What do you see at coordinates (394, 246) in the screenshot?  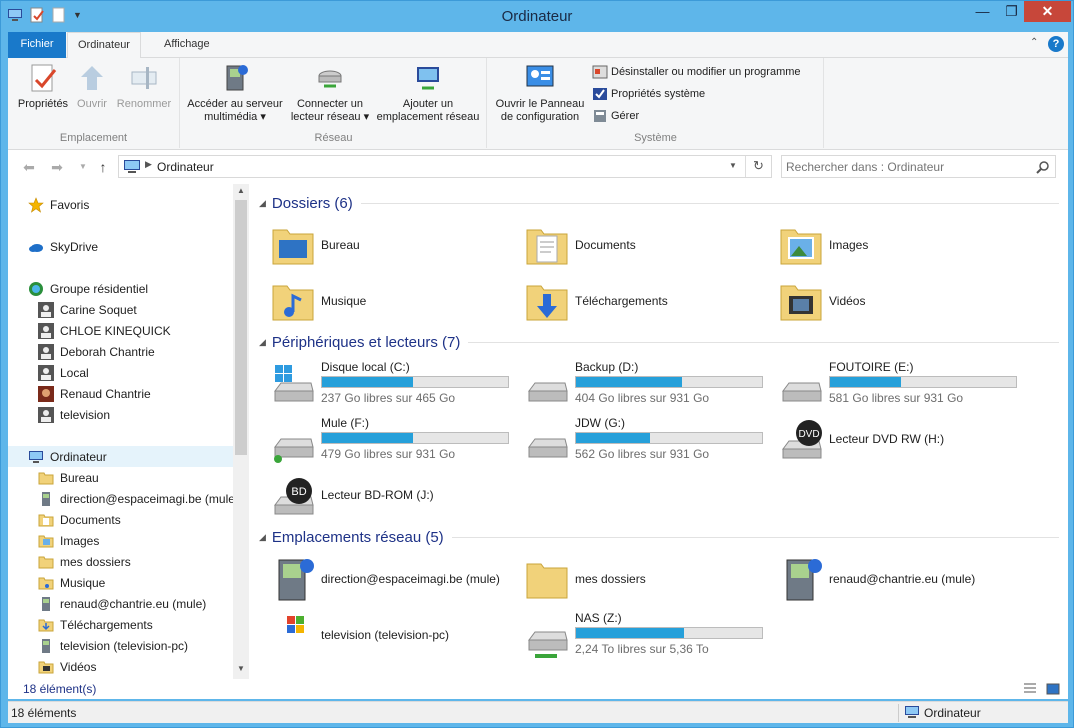 I see `folder-bureau: Bureau` at bounding box center [394, 246].